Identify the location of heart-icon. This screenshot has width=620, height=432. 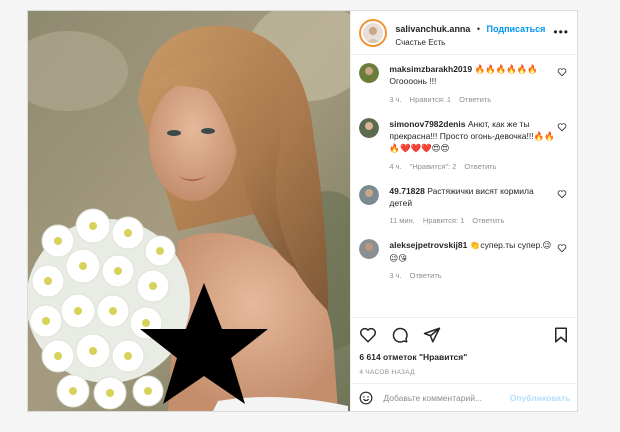
(368, 335).